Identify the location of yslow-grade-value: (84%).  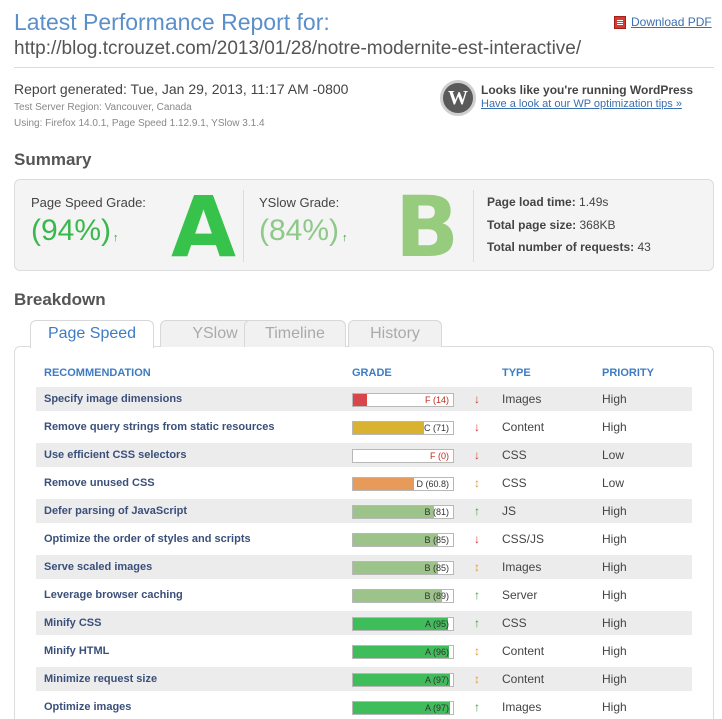
(299, 230).